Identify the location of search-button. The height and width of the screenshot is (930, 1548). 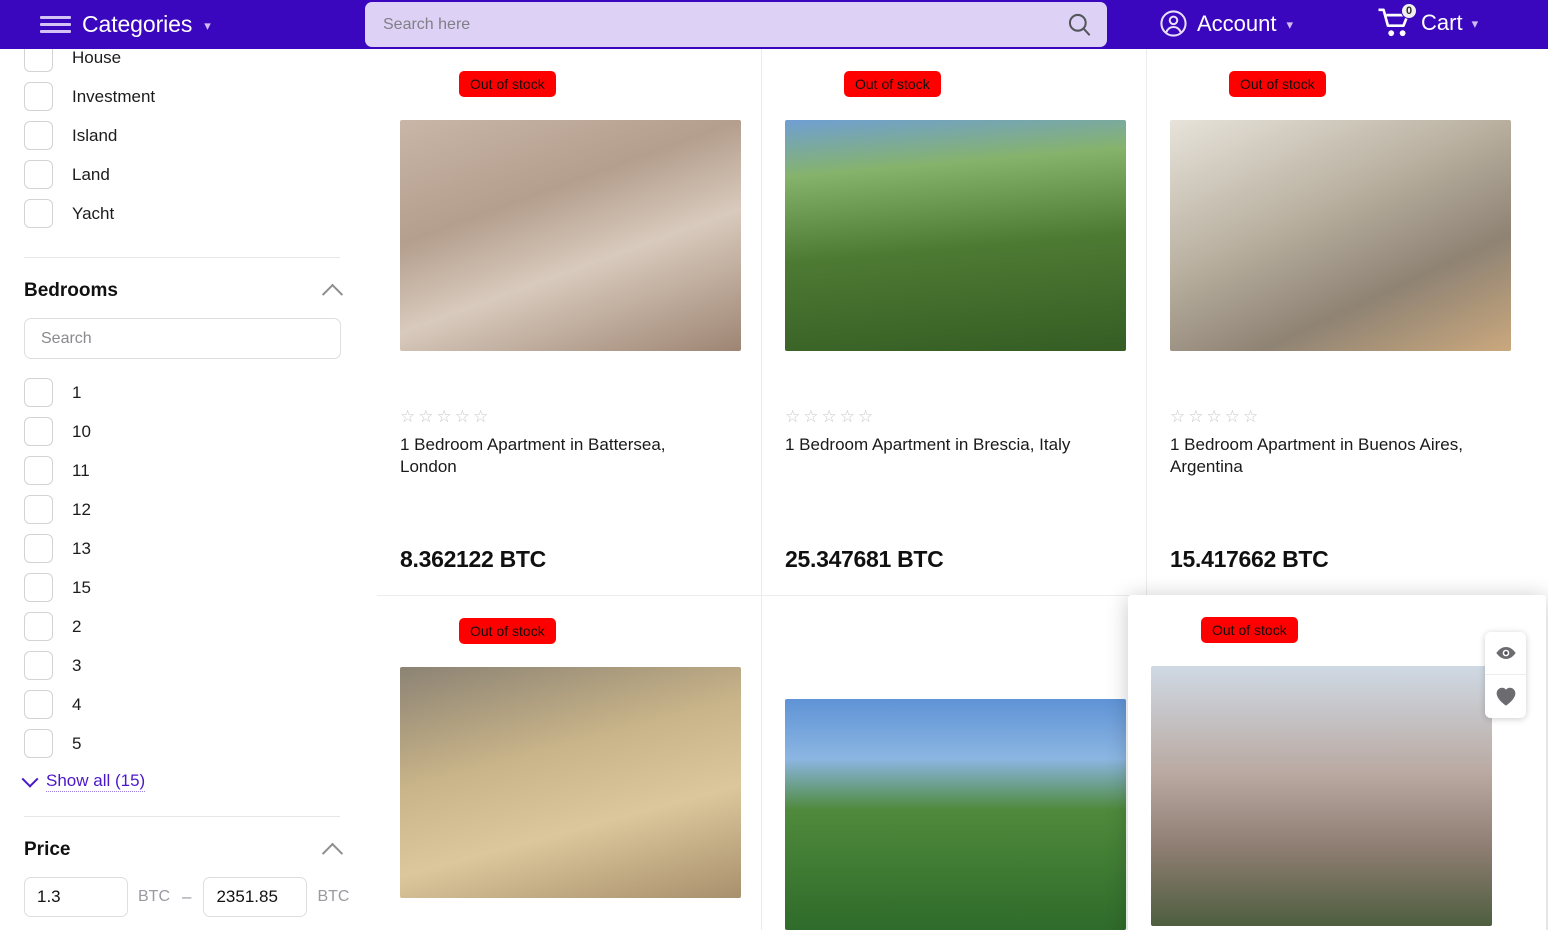
(1079, 24).